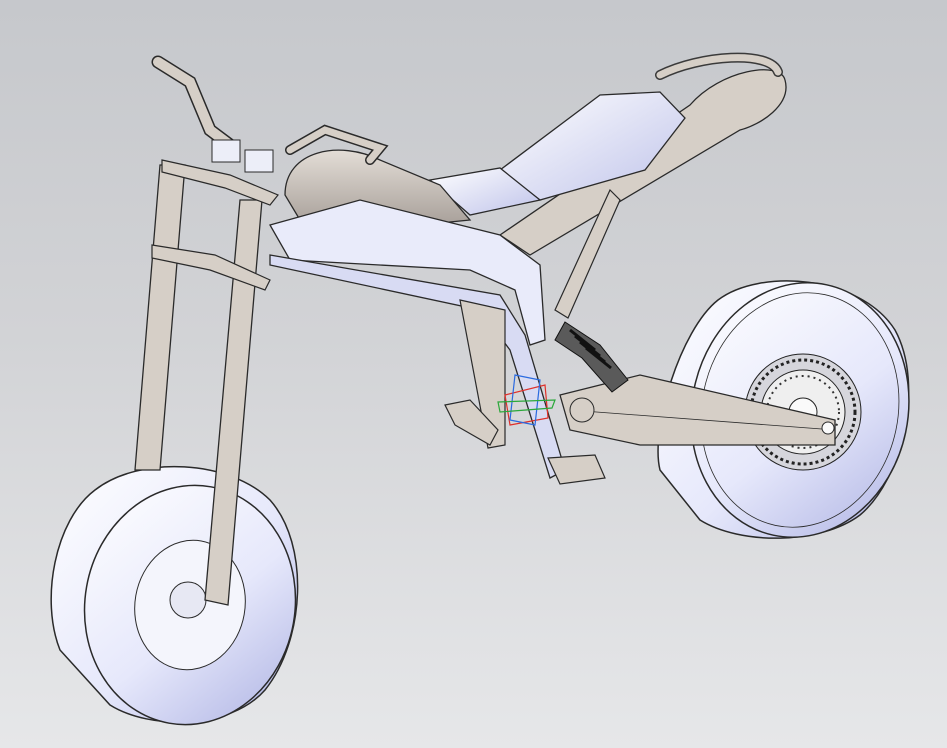  I want to click on rear-shock, so click(591, 357).